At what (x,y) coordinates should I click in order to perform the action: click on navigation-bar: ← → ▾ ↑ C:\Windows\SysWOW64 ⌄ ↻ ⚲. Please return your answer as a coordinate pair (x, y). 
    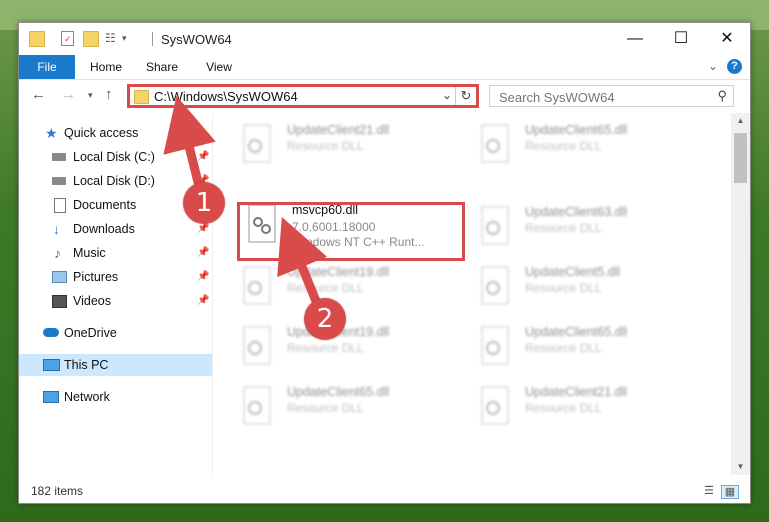
    Looking at the image, I should click on (384, 96).